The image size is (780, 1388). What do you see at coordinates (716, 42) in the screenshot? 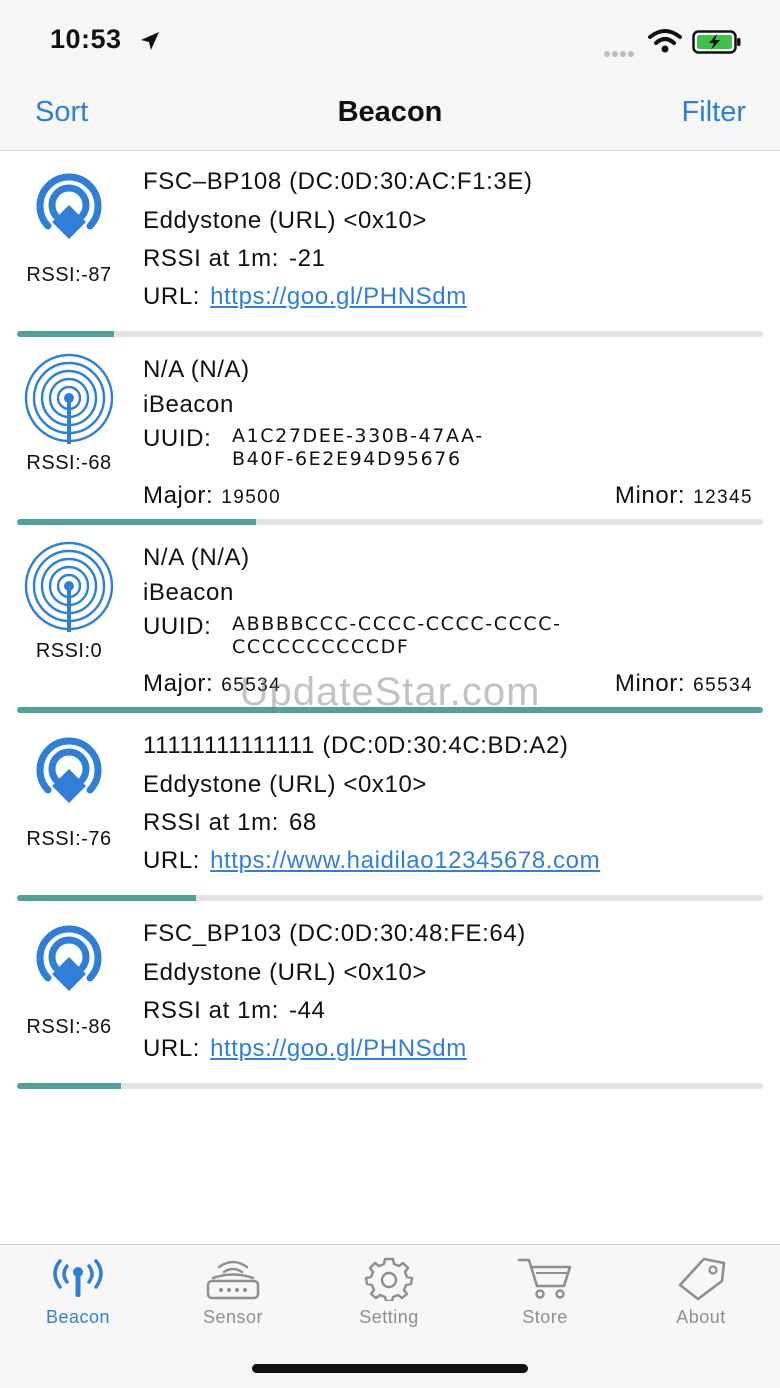
I see `battery-charging-icon` at bounding box center [716, 42].